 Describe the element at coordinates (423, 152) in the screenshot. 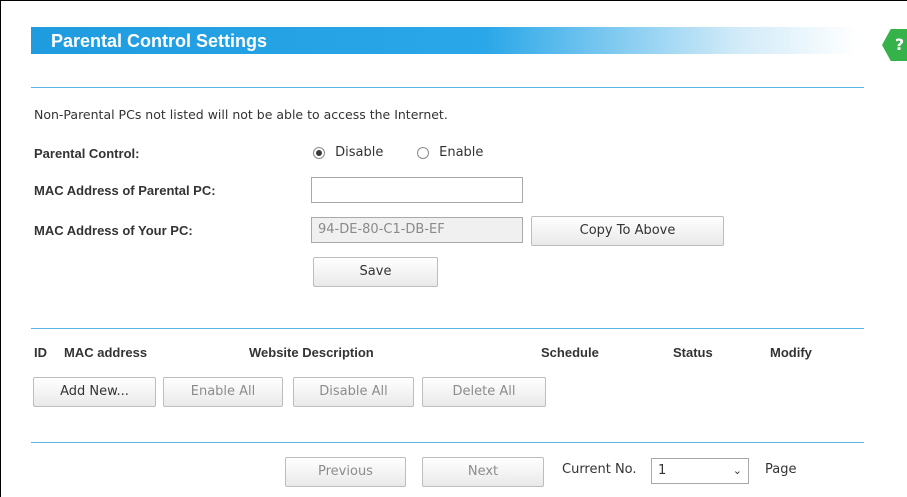

I see `radio-enable-circle` at that location.